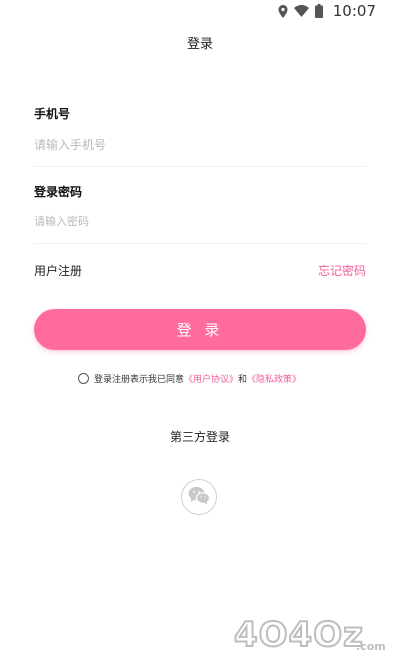 This screenshot has width=400, height=662. I want to click on wifi-icon, so click(301, 11).